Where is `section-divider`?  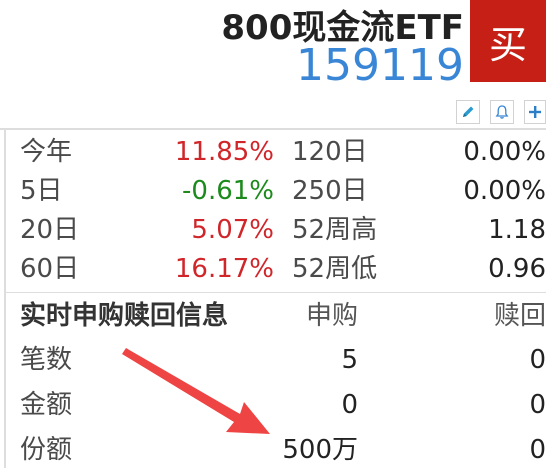
section-divider is located at coordinates (276, 292).